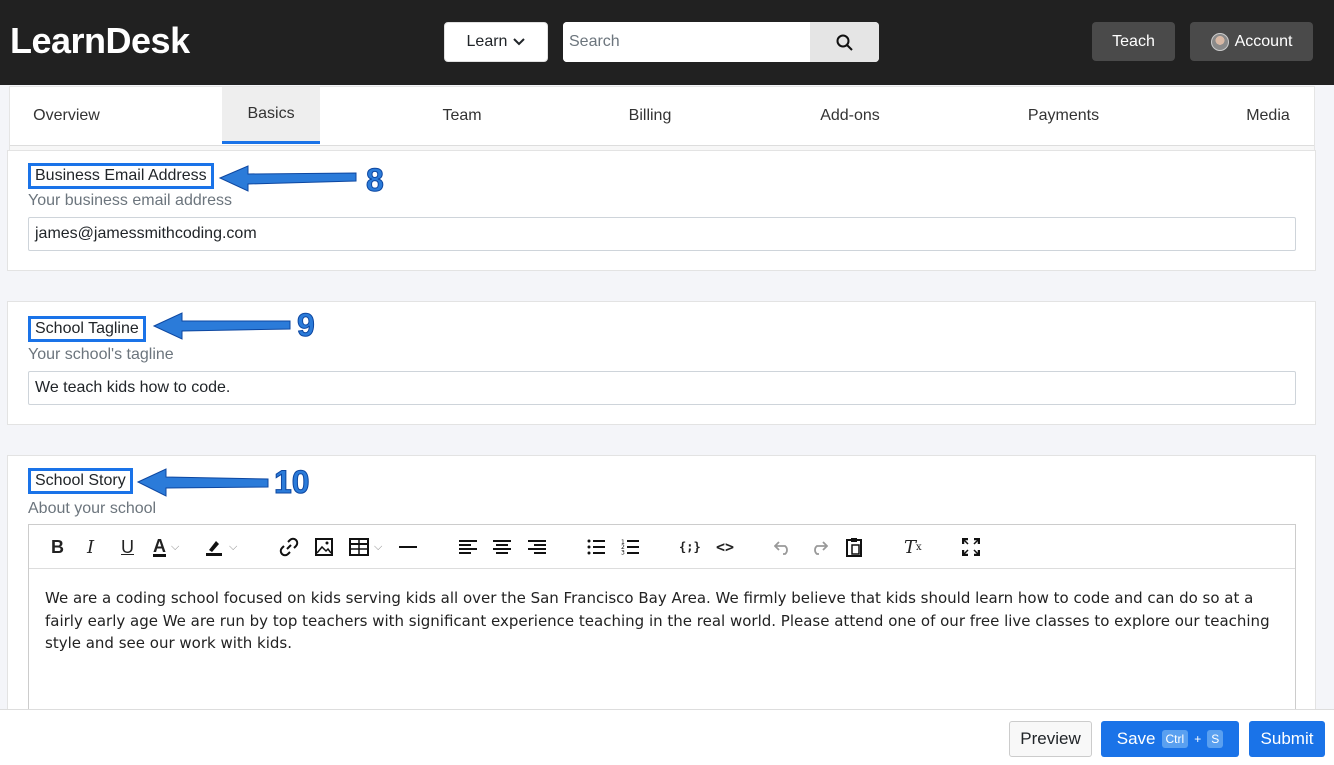 This screenshot has width=1334, height=765. I want to click on submit-button: Submit, so click(1287, 739).